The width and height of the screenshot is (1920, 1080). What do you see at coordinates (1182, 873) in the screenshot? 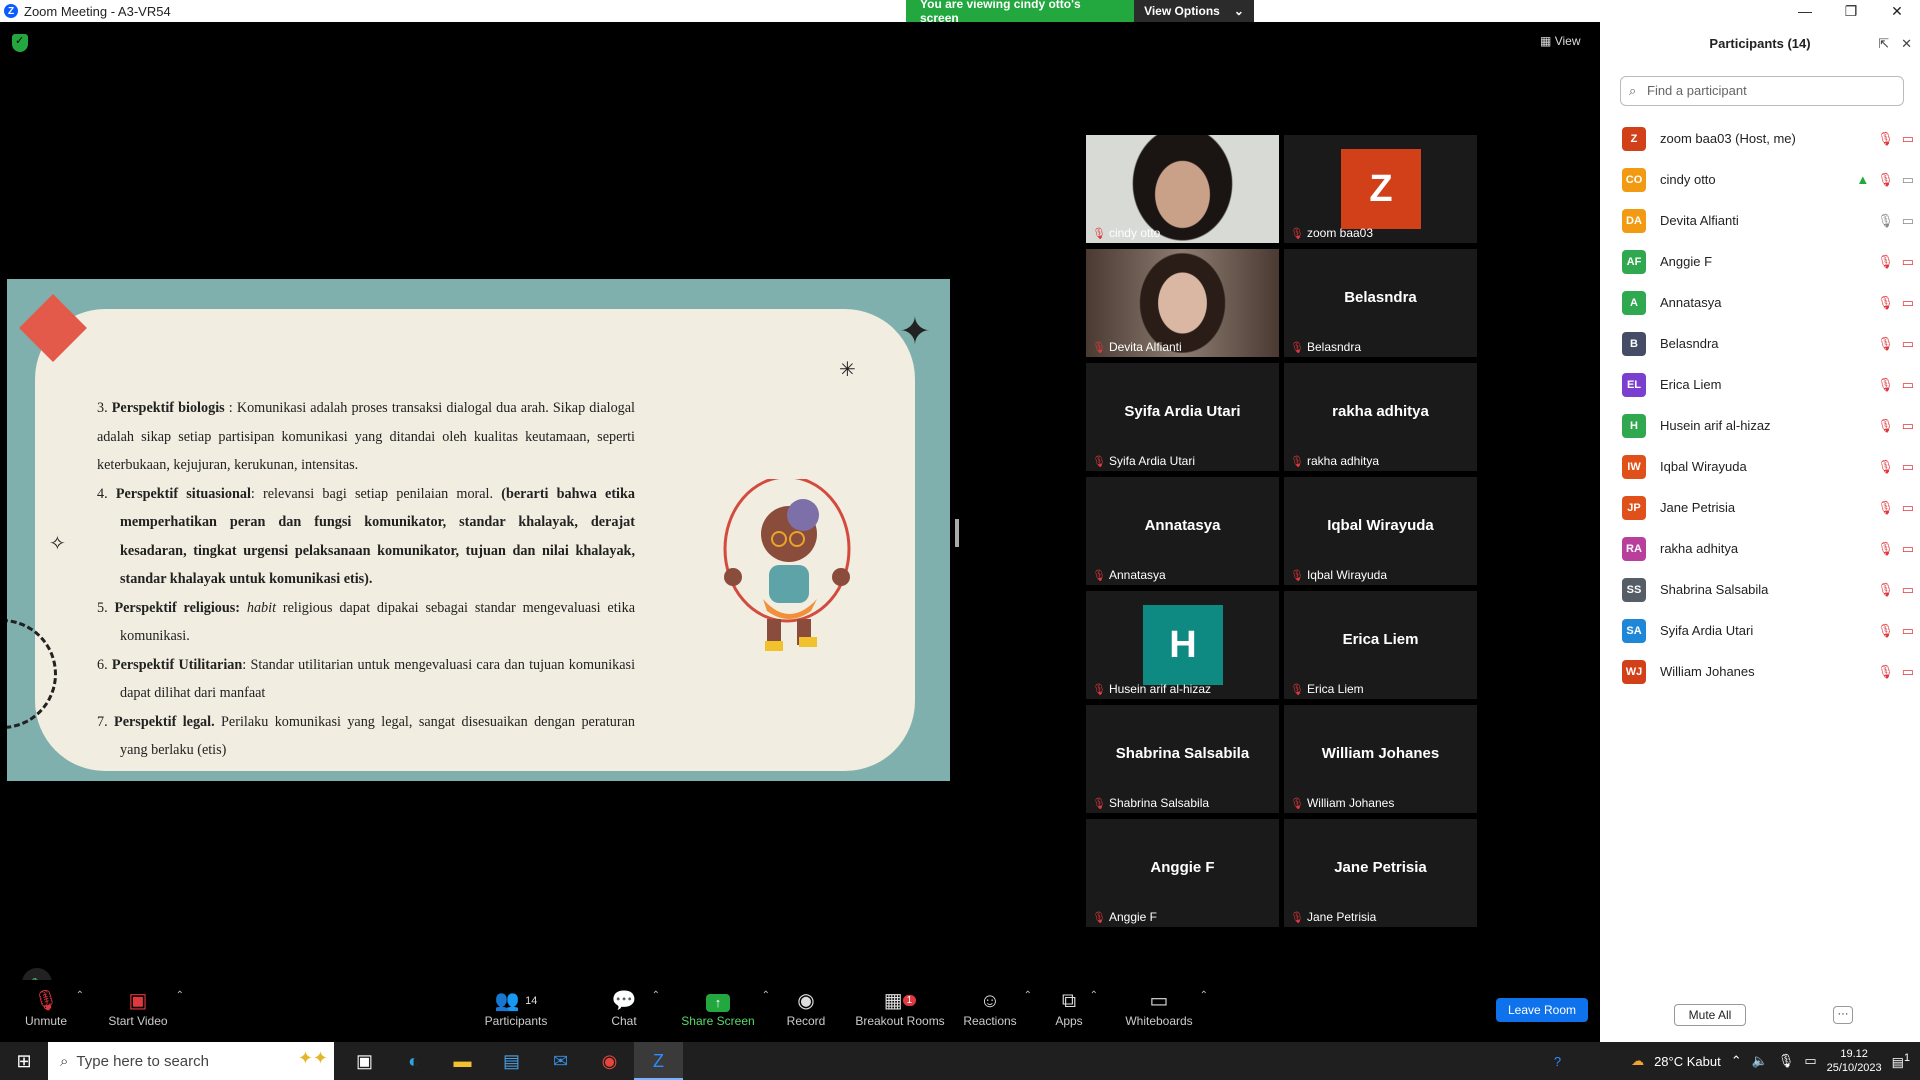
I see `video-tile: Anggie F 🎙 Anggie F` at bounding box center [1182, 873].